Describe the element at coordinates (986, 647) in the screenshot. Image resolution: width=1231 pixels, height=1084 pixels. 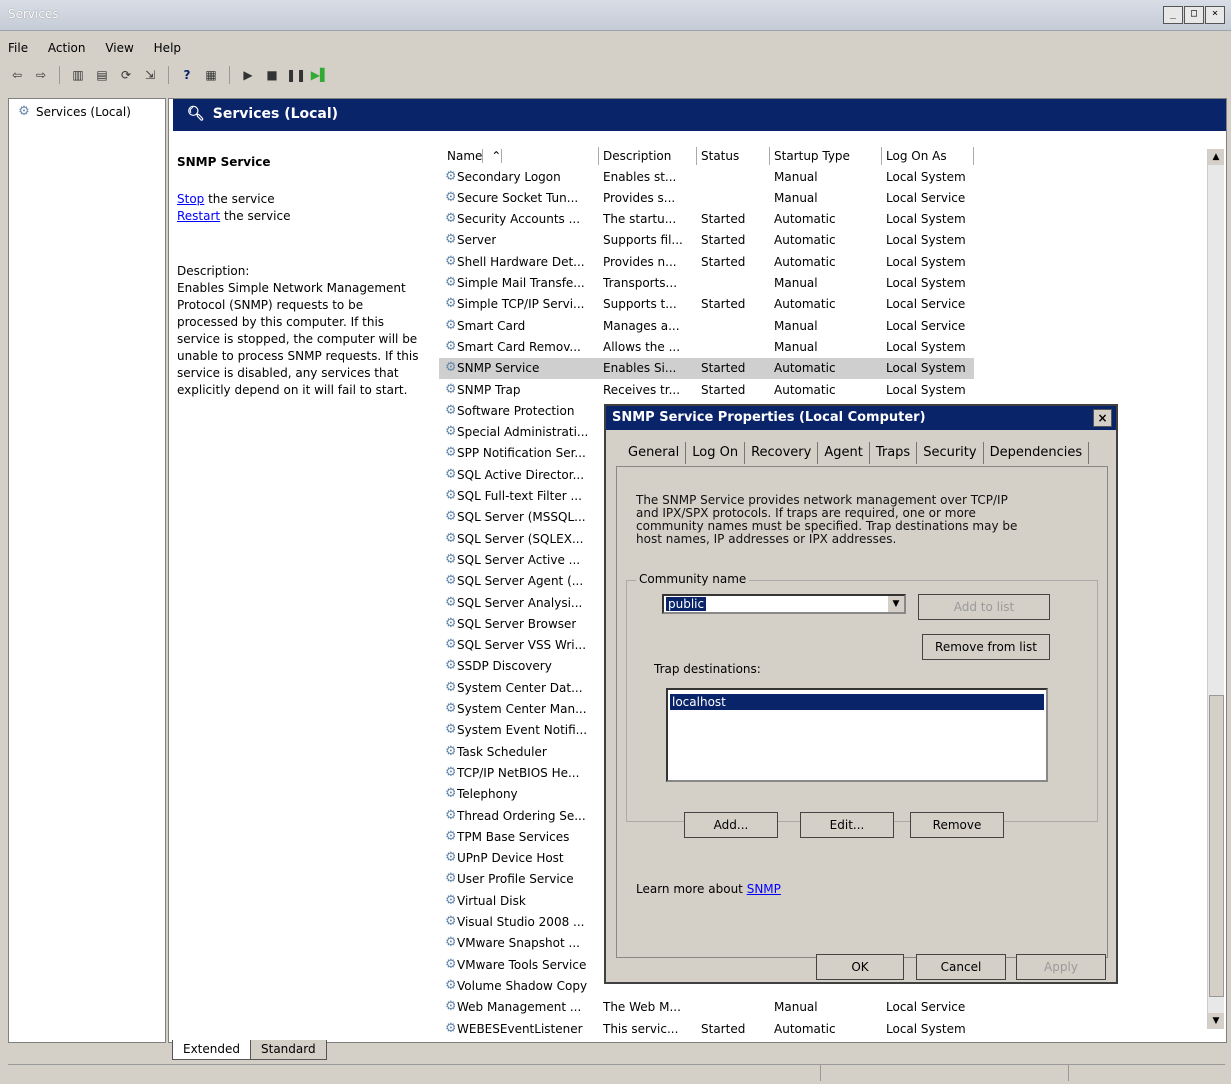
I see `remove-from-list-button: Remove from list` at that location.